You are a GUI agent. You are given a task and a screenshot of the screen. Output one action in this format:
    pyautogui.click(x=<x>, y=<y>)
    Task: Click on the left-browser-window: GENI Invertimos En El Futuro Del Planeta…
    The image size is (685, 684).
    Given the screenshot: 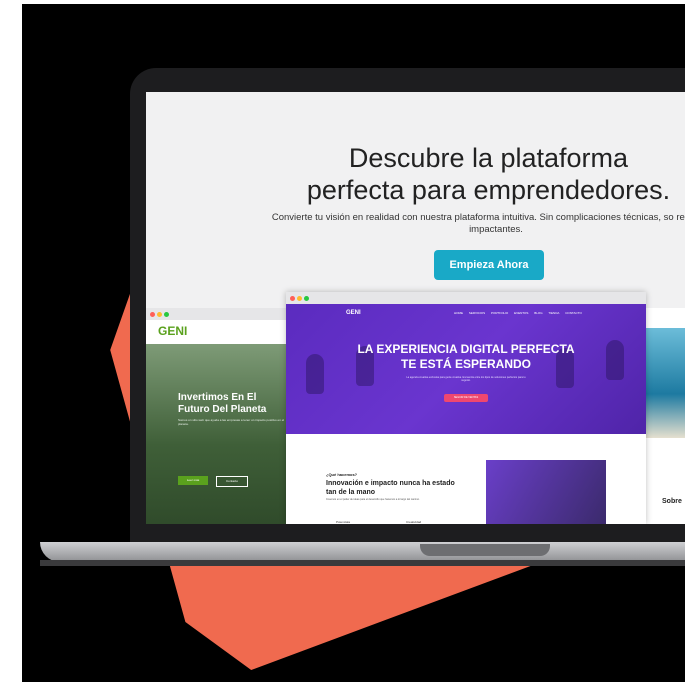 What is the action you would take?
    pyautogui.click(x=221, y=416)
    